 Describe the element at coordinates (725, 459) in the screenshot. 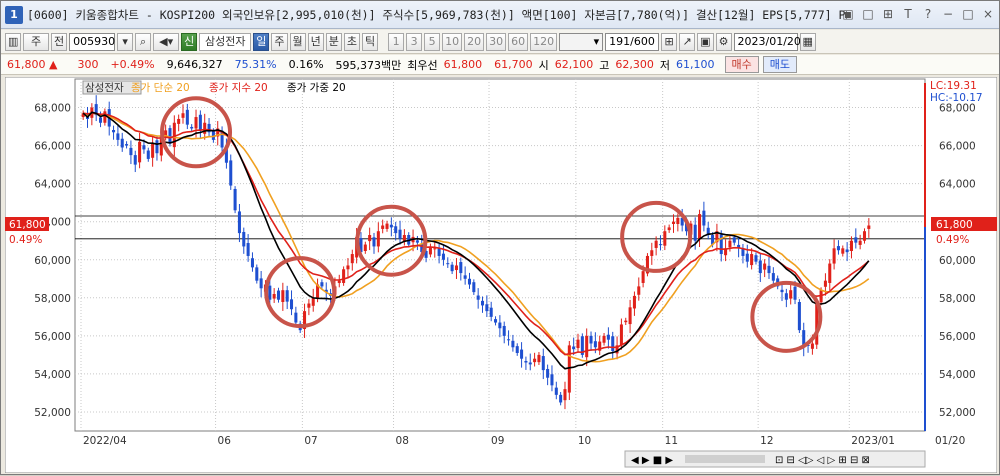

I see `scroll-thumb` at that location.